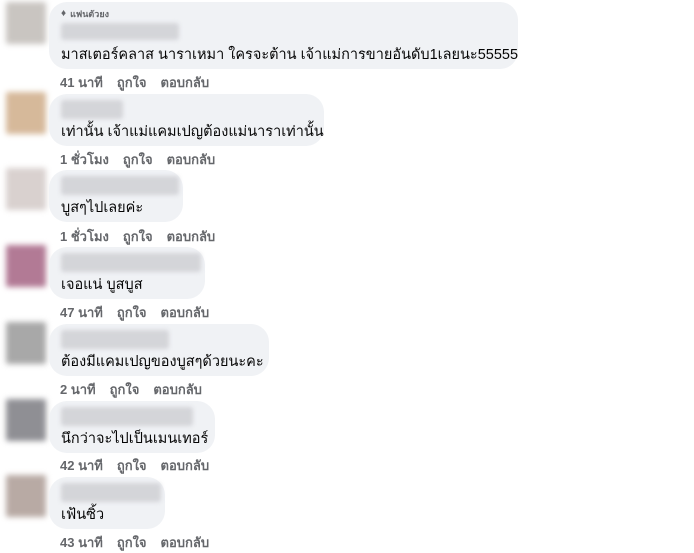 The height and width of the screenshot is (553, 694). Describe the element at coordinates (159, 350) in the screenshot. I see `comment-bubble: ต้องมีแคมเปญของบูสๆด้วยนะคะ` at that location.